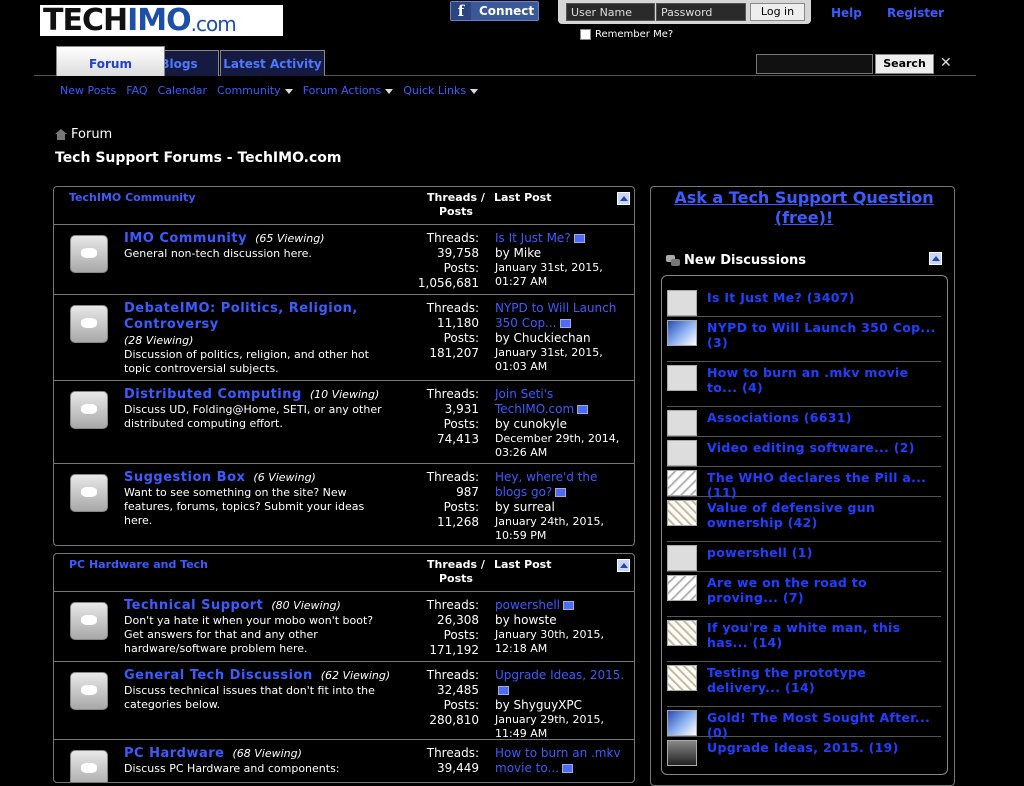 The image size is (1024, 786). I want to click on forum-title: Technical Support, so click(193, 605).